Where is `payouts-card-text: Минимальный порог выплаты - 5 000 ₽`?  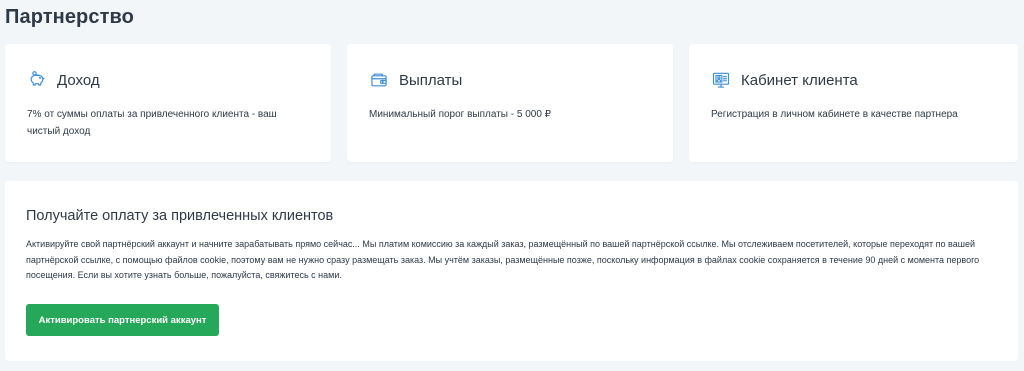
payouts-card-text: Минимальный порог выплаты - 5 000 ₽ is located at coordinates (460, 114).